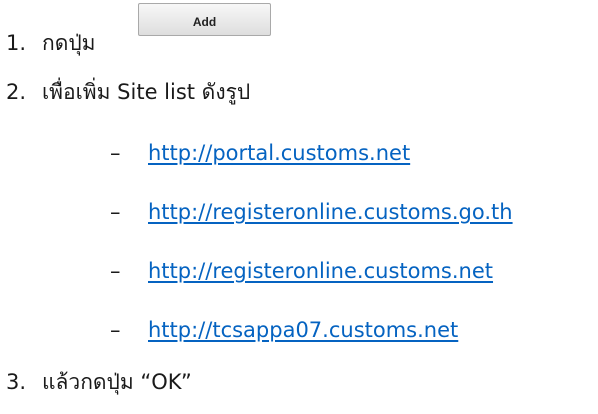 This screenshot has width=598, height=414. Describe the element at coordinates (16, 43) in the screenshot. I see `step-number: 1.` at that location.